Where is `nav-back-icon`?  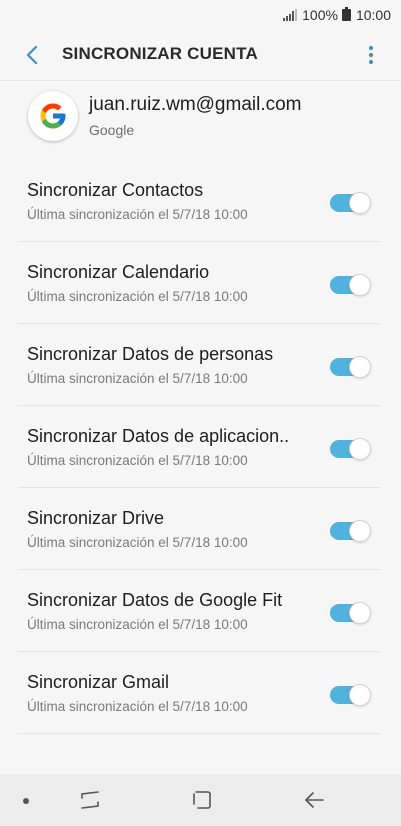
nav-back-icon is located at coordinates (314, 800).